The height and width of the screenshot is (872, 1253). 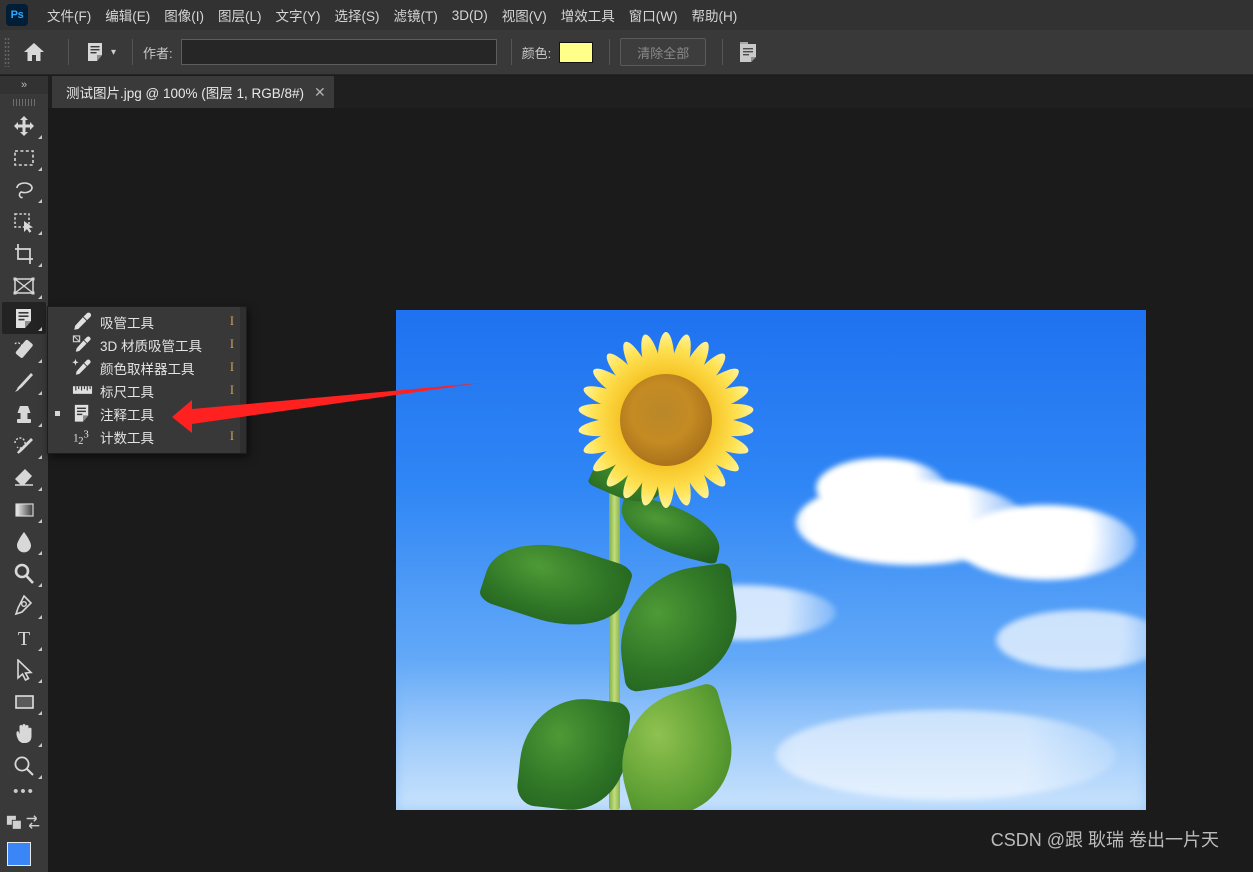 I want to click on watermark-text: CSDN @跟 耿瑞 卷出一片天, so click(x=1104, y=840).